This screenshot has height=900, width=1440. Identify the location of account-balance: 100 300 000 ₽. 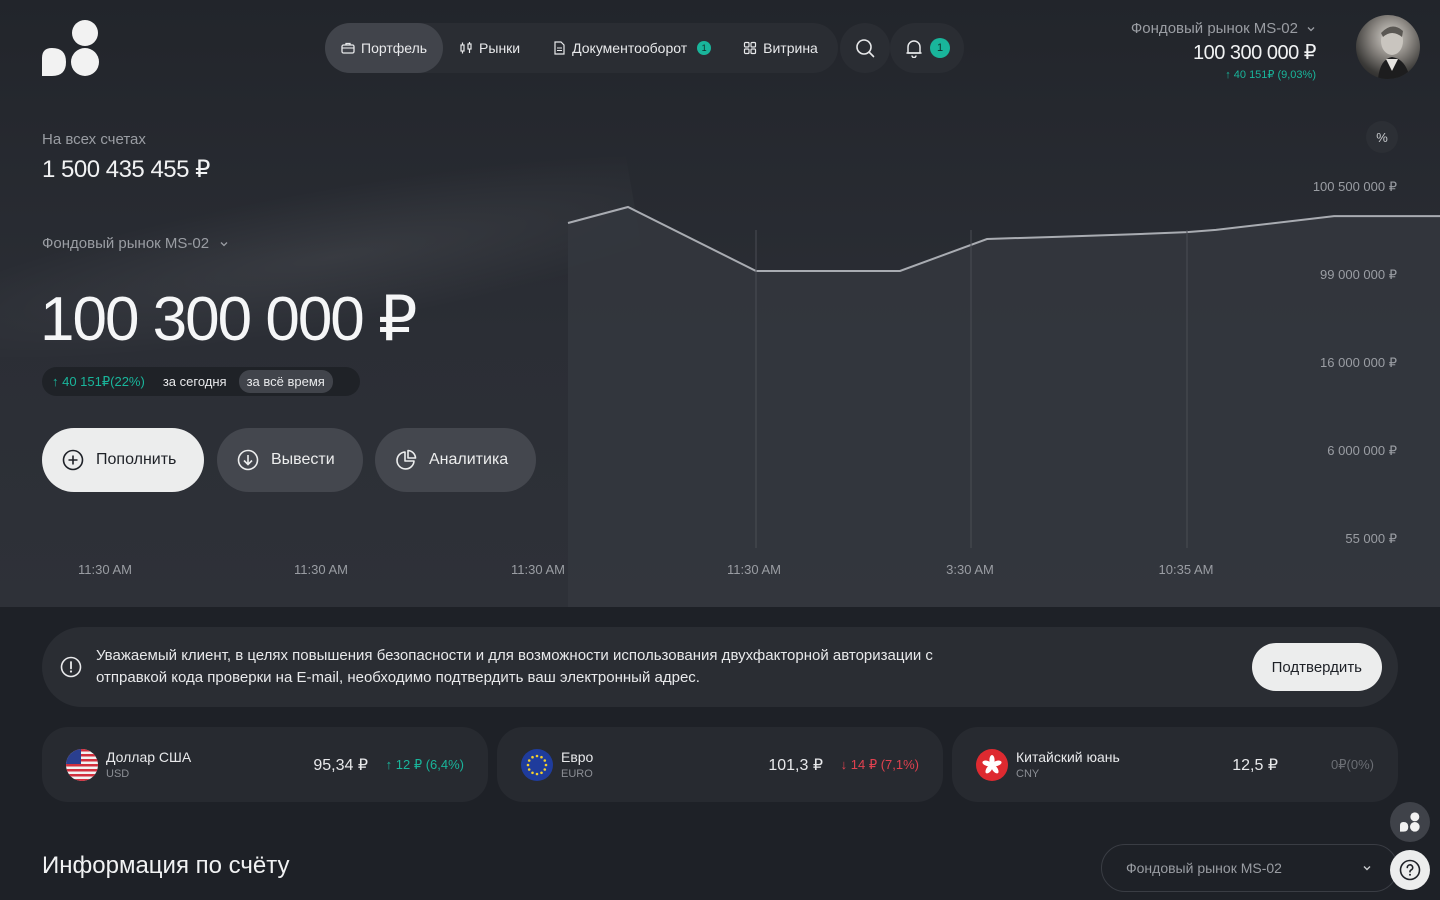
(228, 319).